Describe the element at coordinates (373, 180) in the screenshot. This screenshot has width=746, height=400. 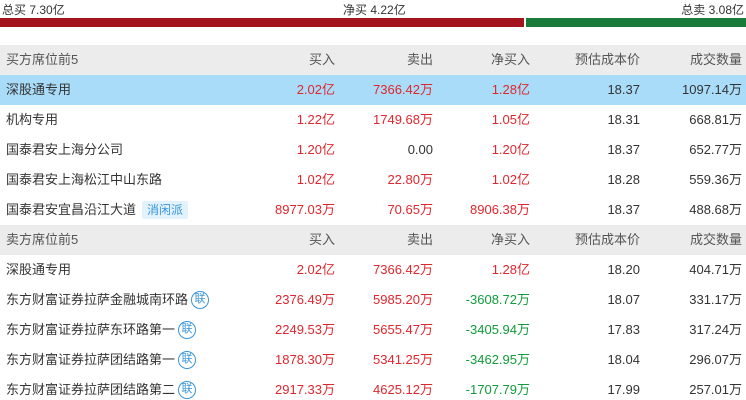
I see `table-row: 国泰君安上海松江中山东路 1.02亿 22.80万 1.02亿 18.28 559.36万` at that location.